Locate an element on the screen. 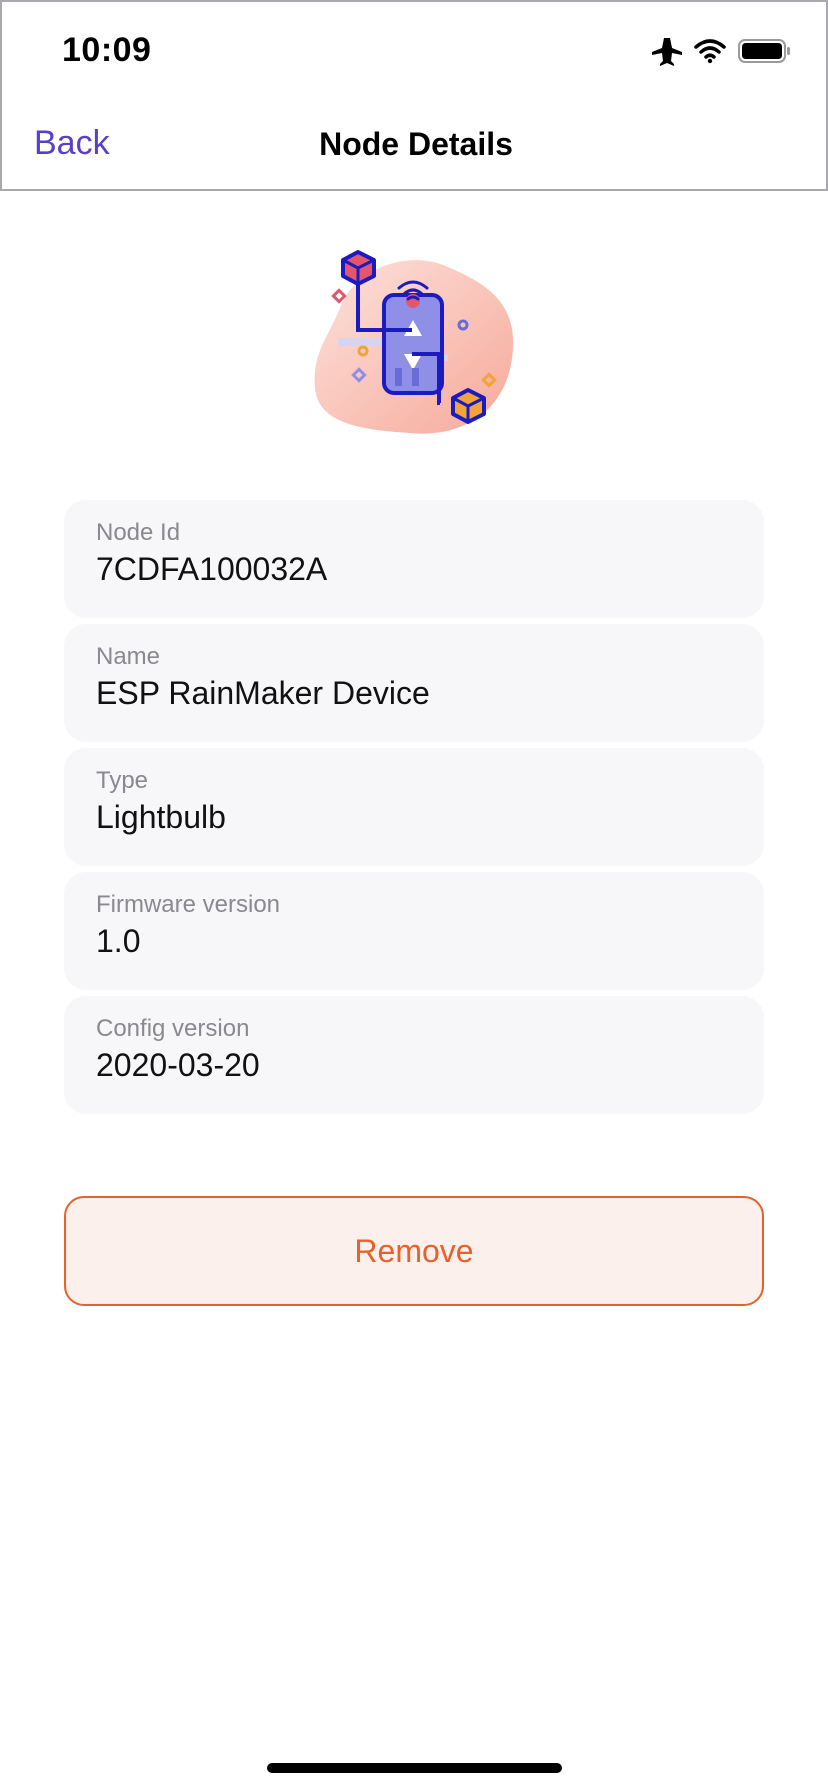  detail-value: Lightbulb is located at coordinates (161, 817).